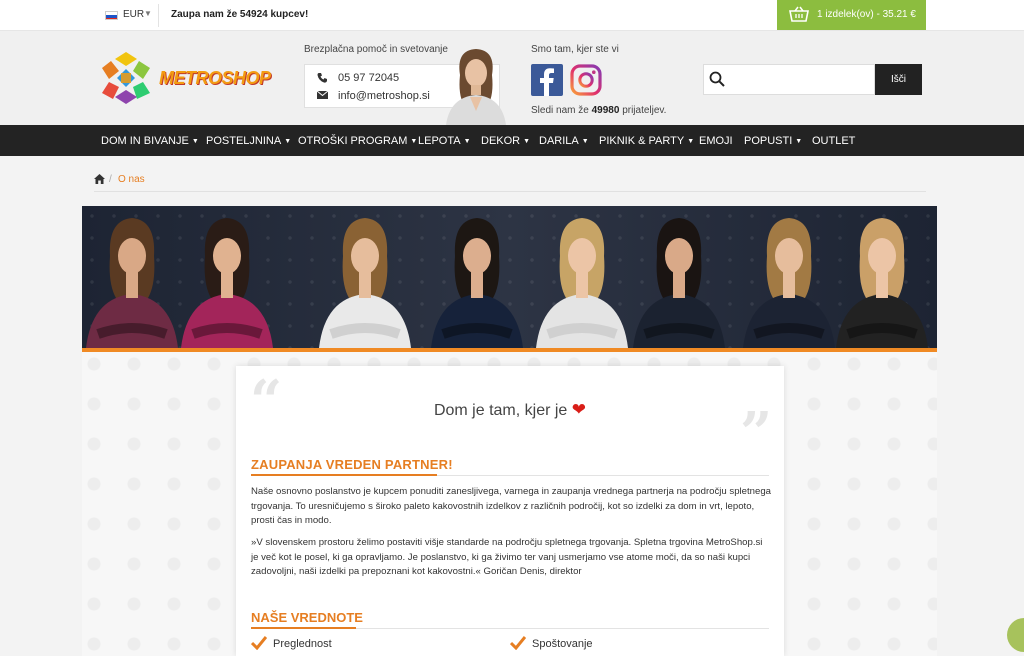  Describe the element at coordinates (131, 179) in the screenshot. I see `breadcrumb-current: O nas` at that location.